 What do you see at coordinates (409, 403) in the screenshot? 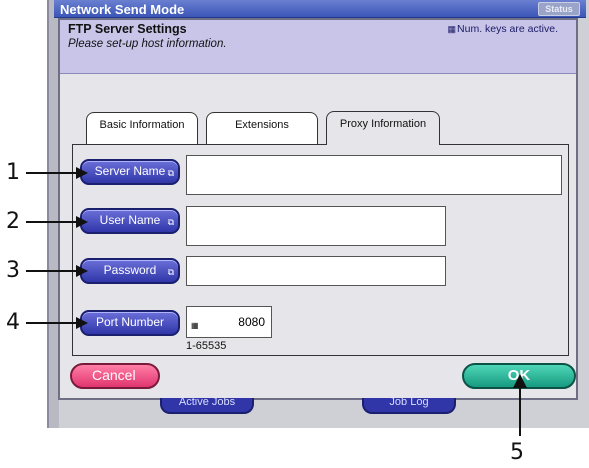
I see `job-log-label: Job Log` at bounding box center [409, 403].